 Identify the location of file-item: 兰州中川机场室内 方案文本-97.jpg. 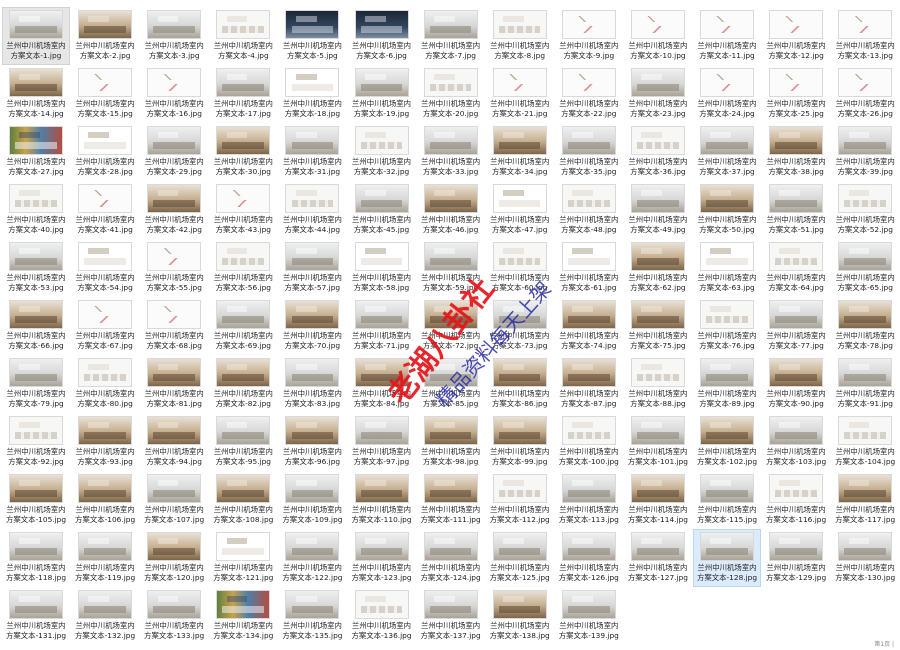
(382, 442).